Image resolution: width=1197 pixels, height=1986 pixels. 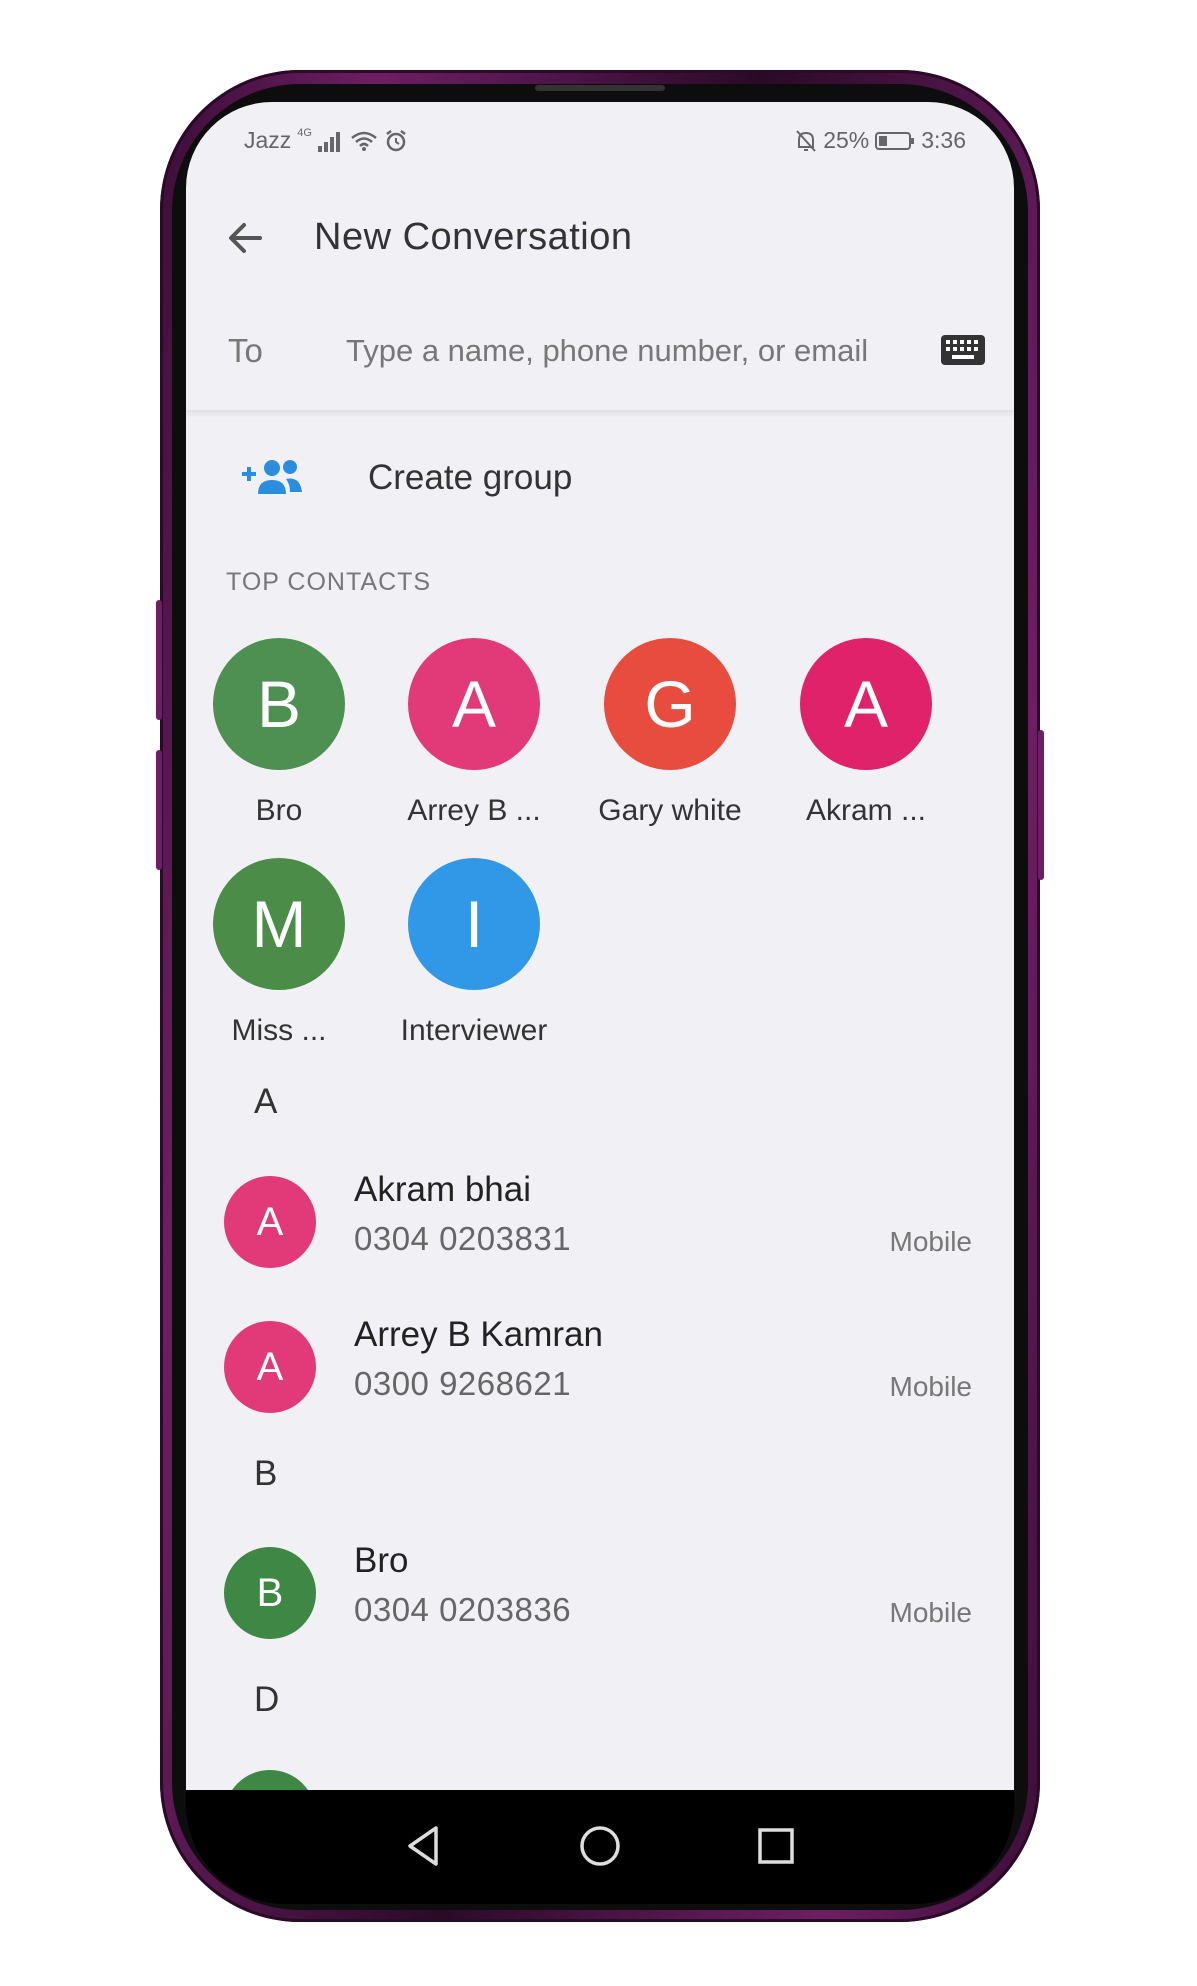 I want to click on avatar: I, so click(x=474, y=924).